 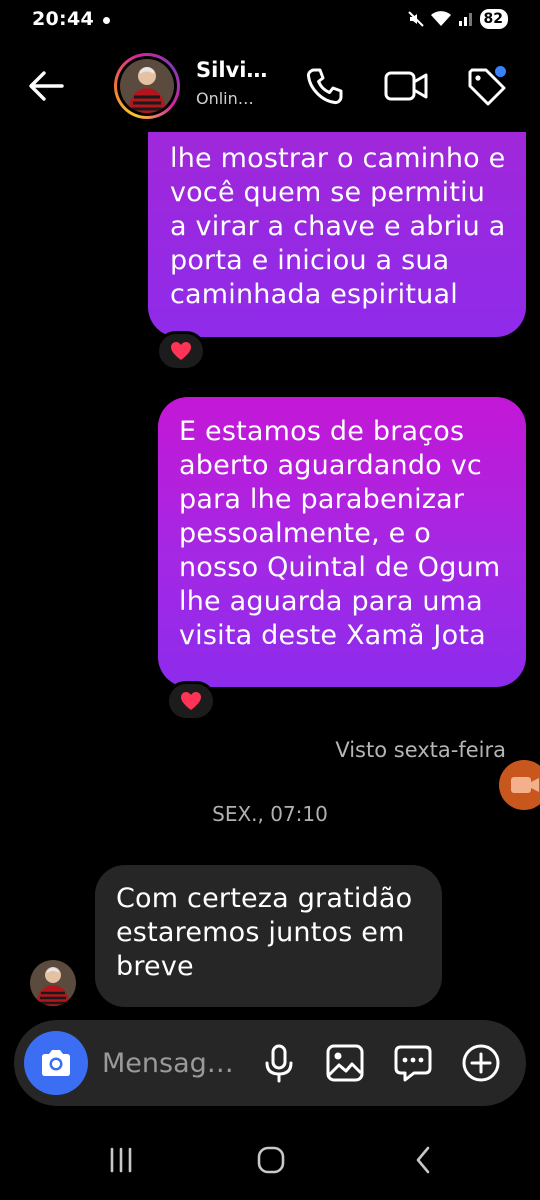 I want to click on sender-avatar, so click(x=53, y=983).